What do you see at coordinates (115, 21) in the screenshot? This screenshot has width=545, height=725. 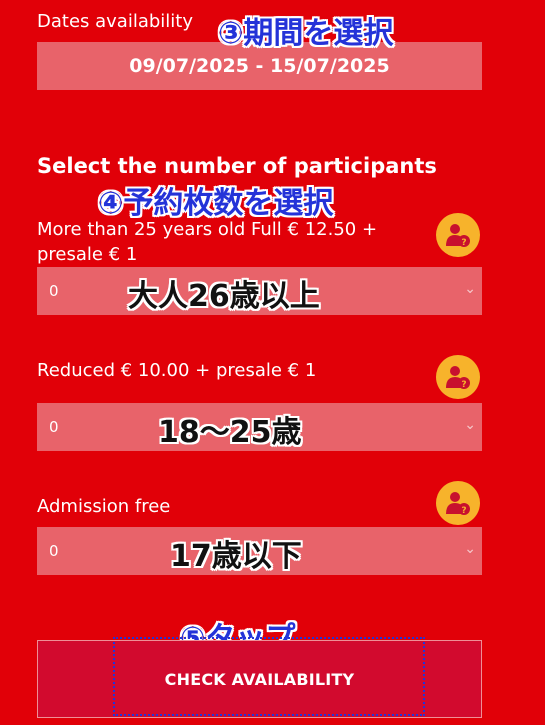 I see `dates-label: Dates availability` at bounding box center [115, 21].